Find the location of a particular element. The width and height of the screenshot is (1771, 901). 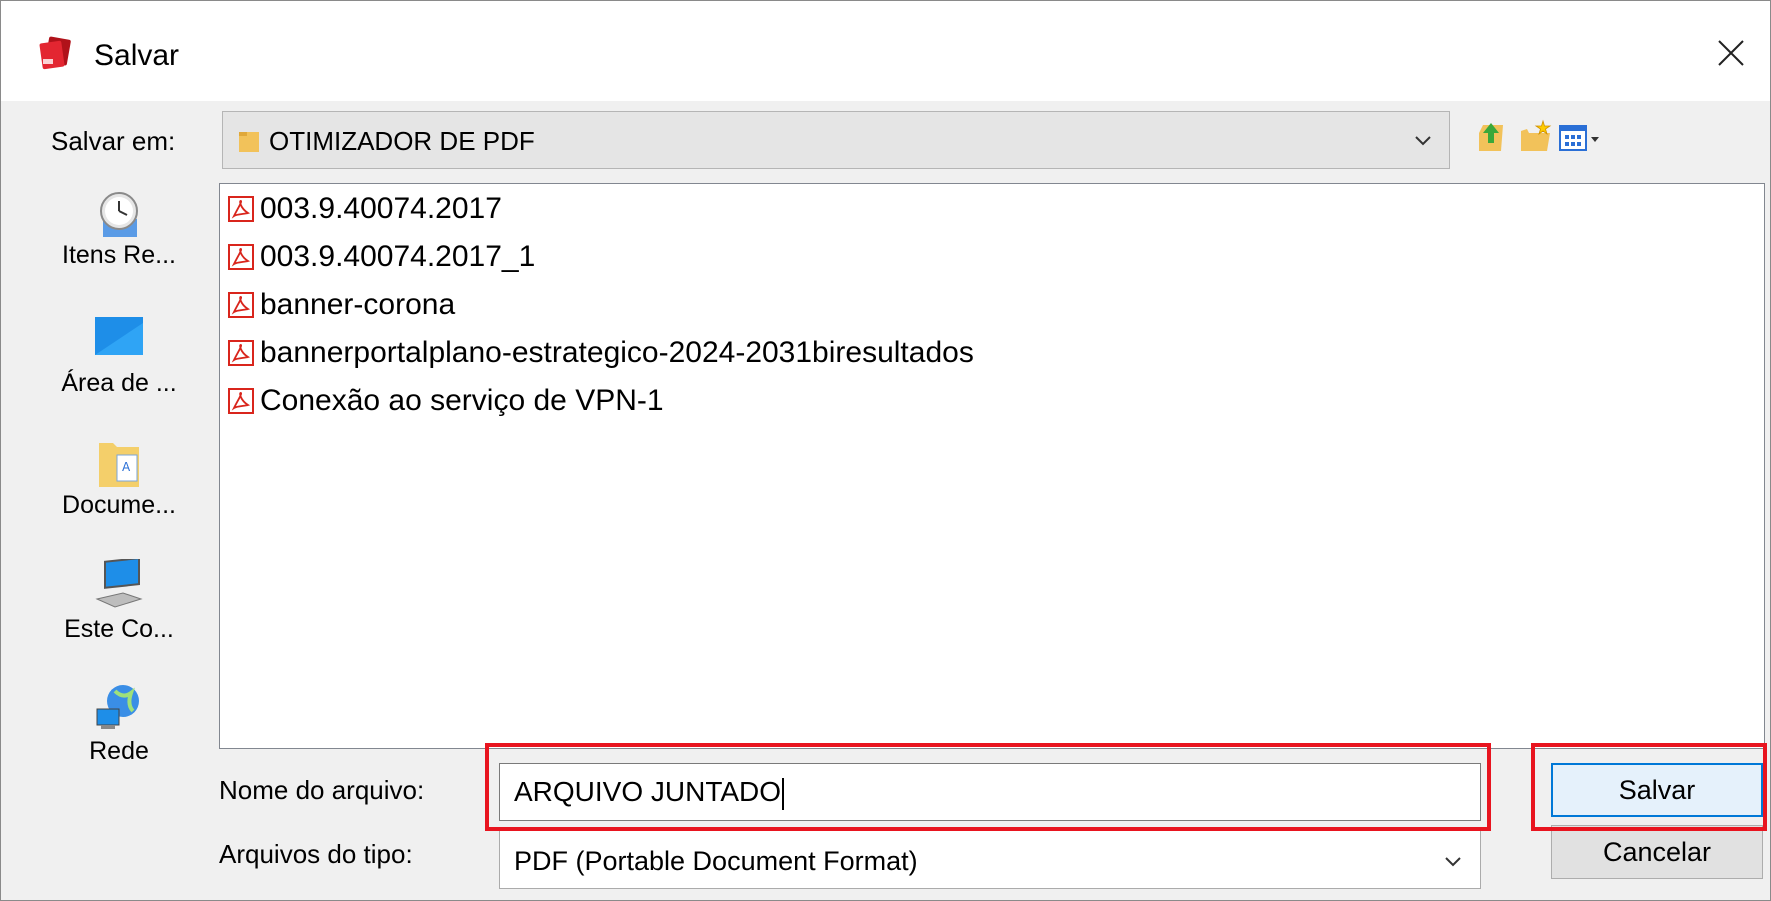

file-name: 003.9.40074.2017_1 is located at coordinates (398, 256).